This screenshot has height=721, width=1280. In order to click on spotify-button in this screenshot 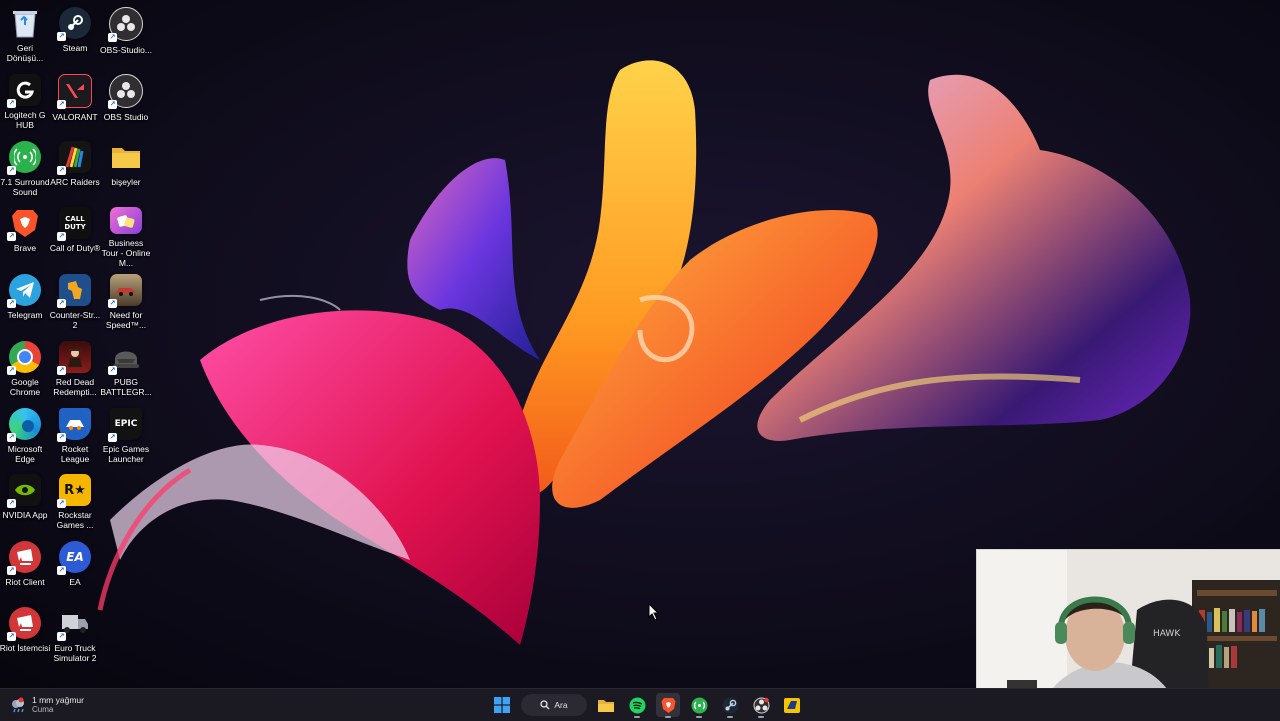, I will do `click(637, 705)`.